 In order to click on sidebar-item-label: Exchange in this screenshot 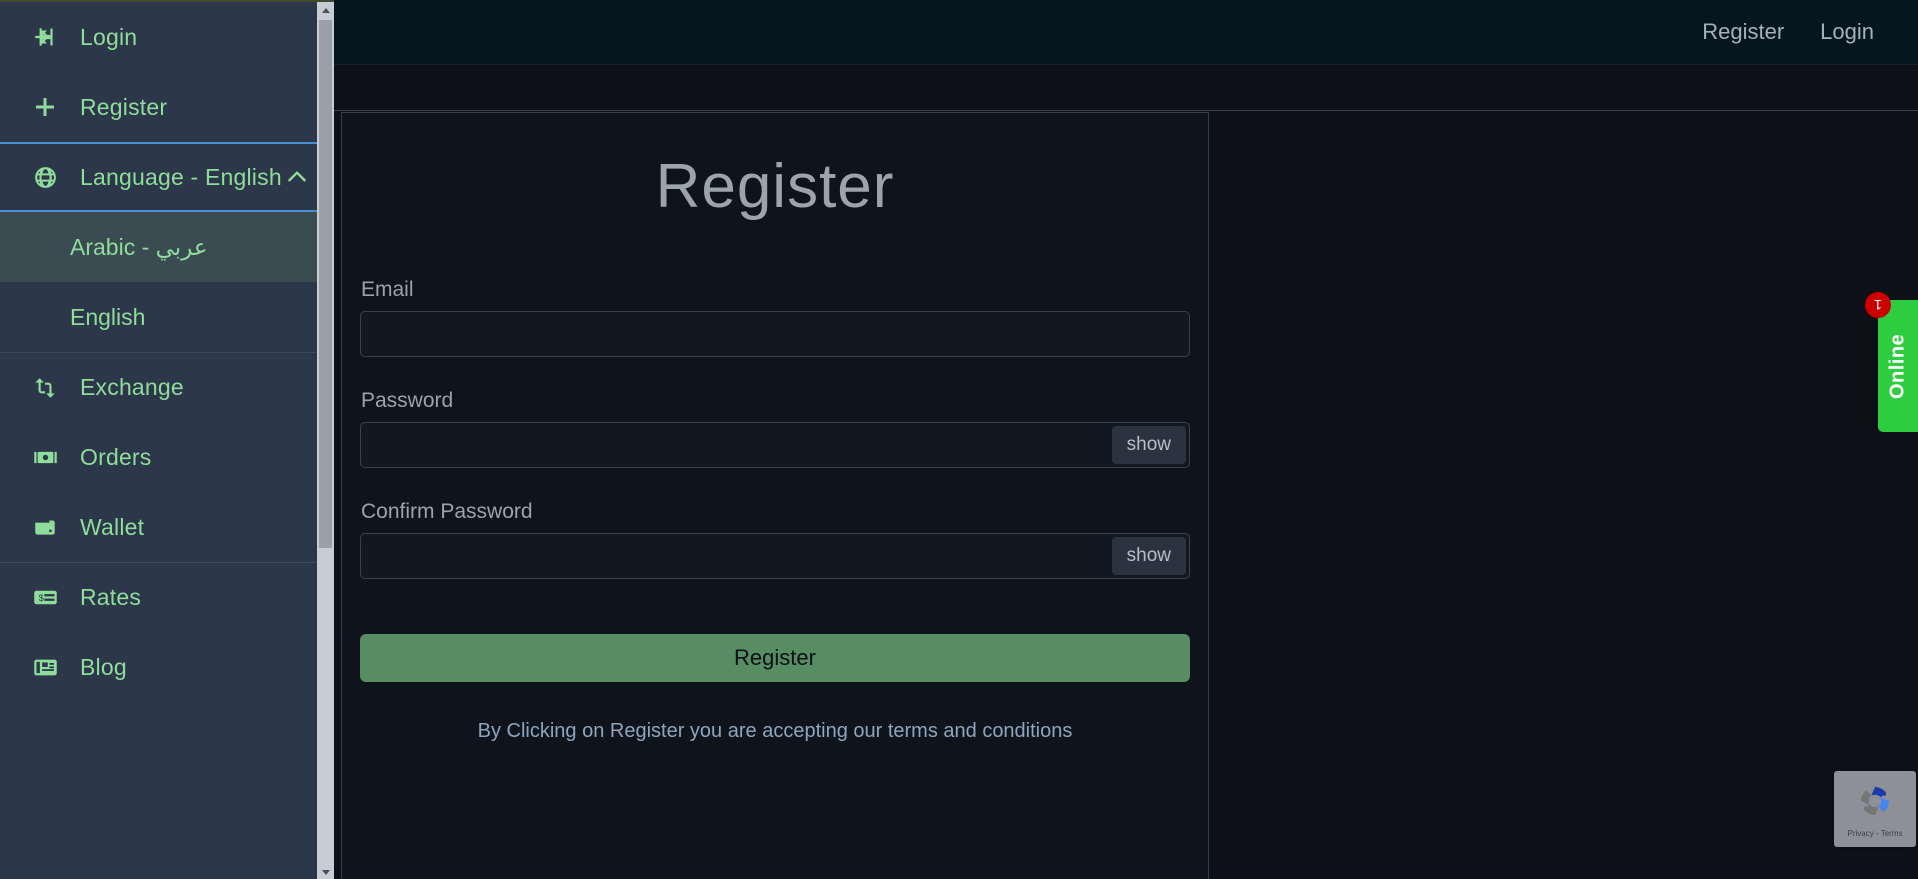, I will do `click(132, 387)`.